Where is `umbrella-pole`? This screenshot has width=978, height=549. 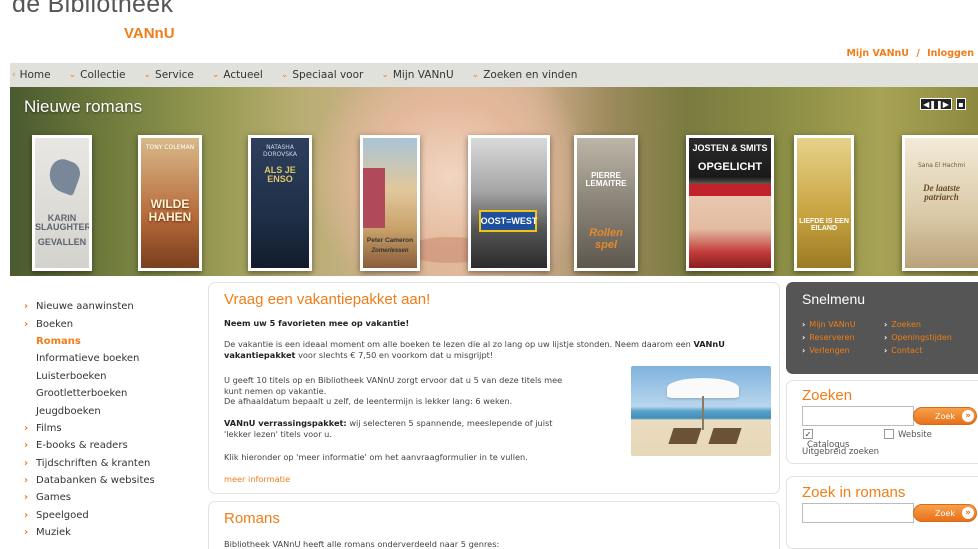
umbrella-pole is located at coordinates (703, 413).